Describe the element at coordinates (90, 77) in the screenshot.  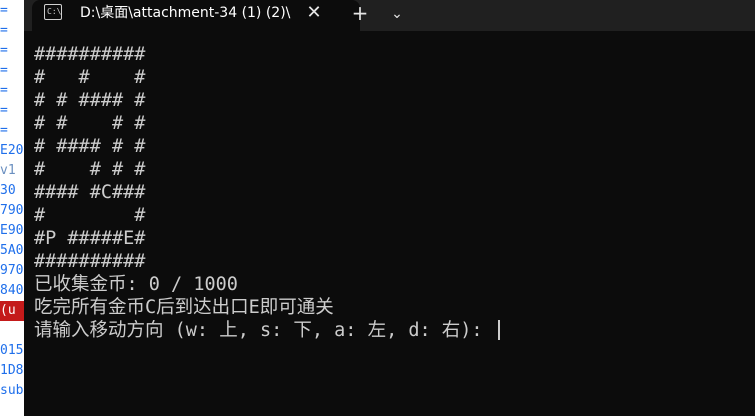
I see `maze-row: # # #` at that location.